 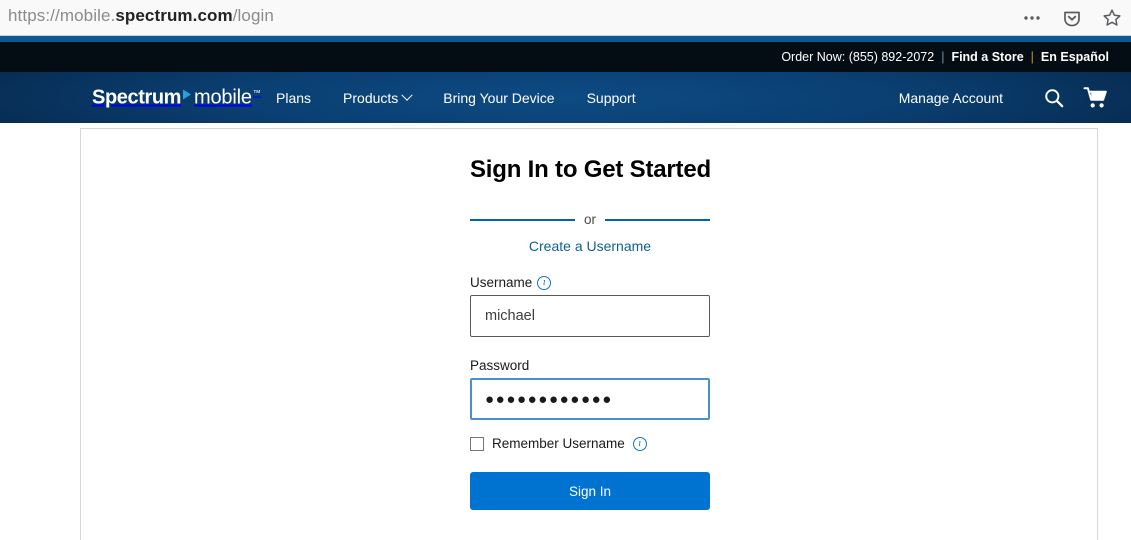 What do you see at coordinates (223, 97) in the screenshot?
I see `logo-secondary-text: mobile` at bounding box center [223, 97].